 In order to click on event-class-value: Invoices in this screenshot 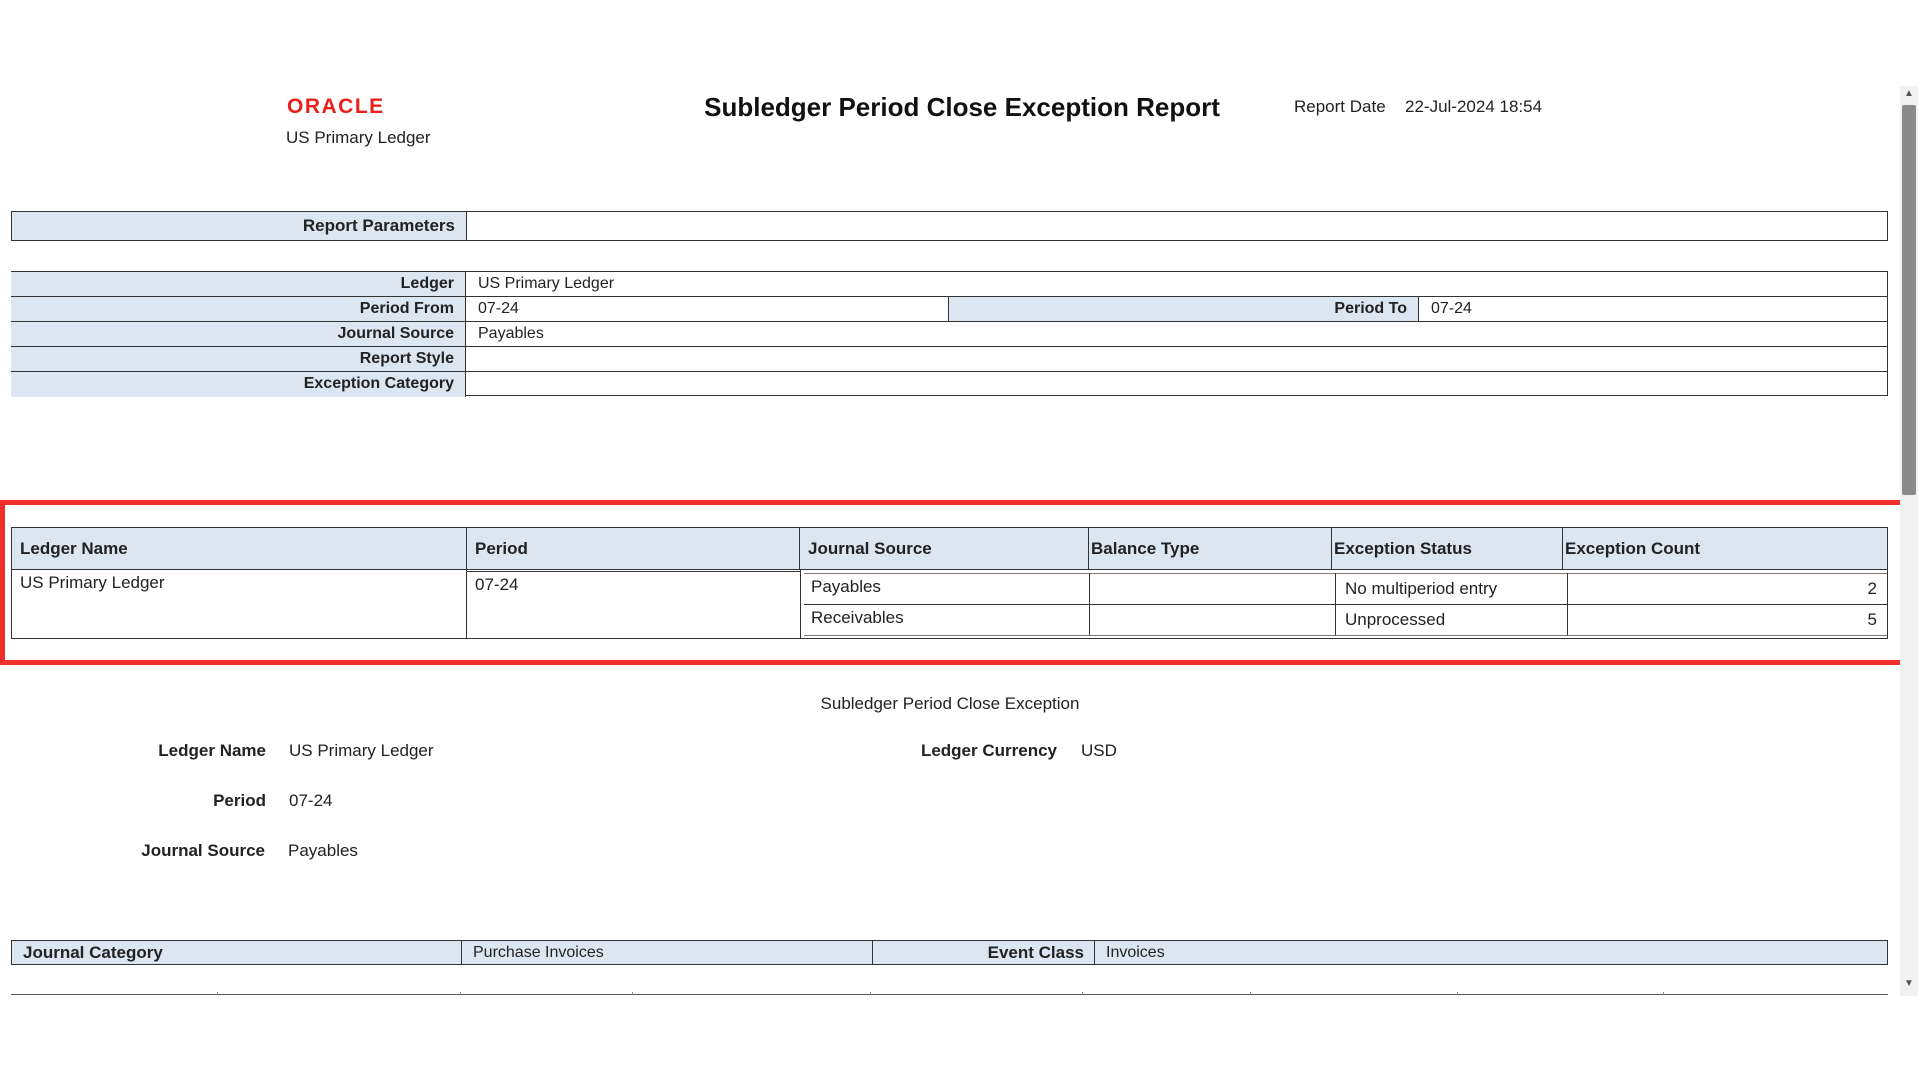, I will do `click(1135, 952)`.